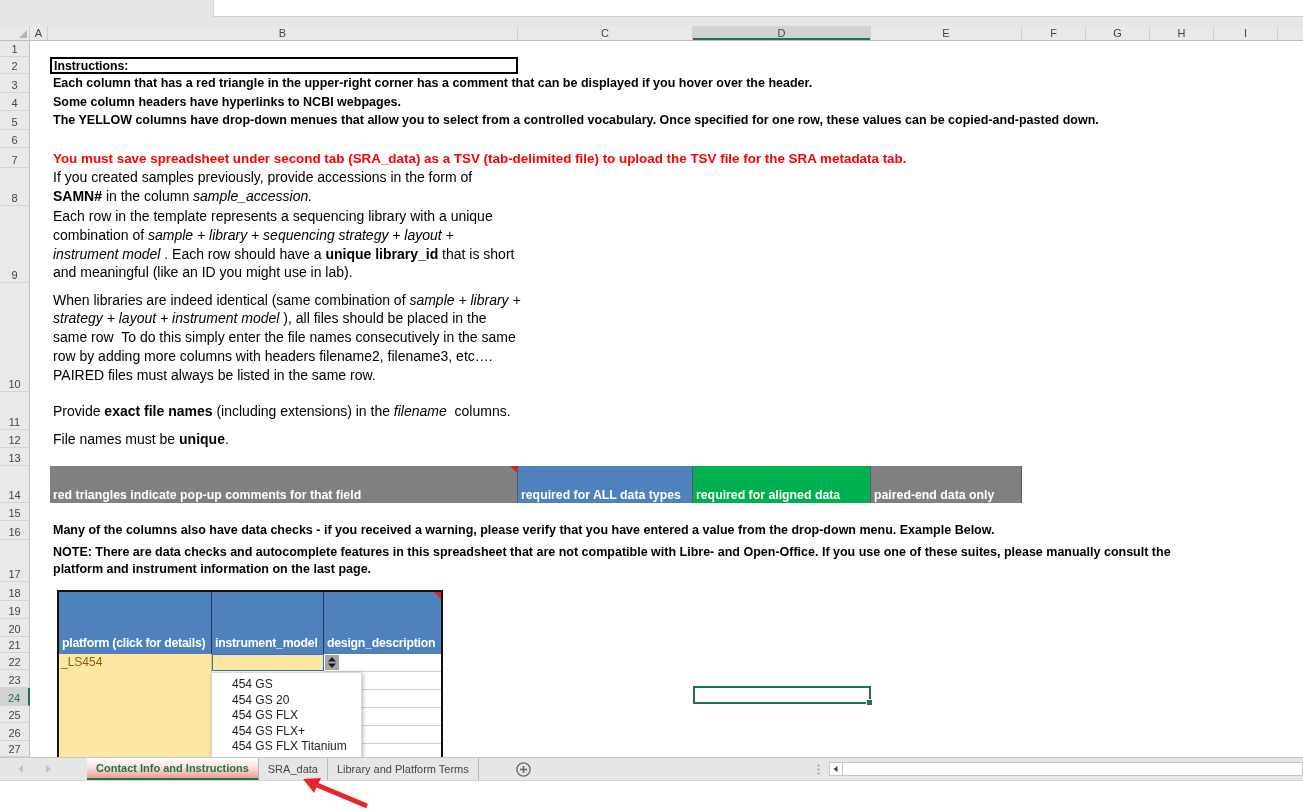 Image resolution: width=1303 pixels, height=811 pixels. What do you see at coordinates (263, 187) in the screenshot?
I see `instruction-paragraph: If you created samples previously, provide accessions in the form of SAMN# in the column sample_accession.` at bounding box center [263, 187].